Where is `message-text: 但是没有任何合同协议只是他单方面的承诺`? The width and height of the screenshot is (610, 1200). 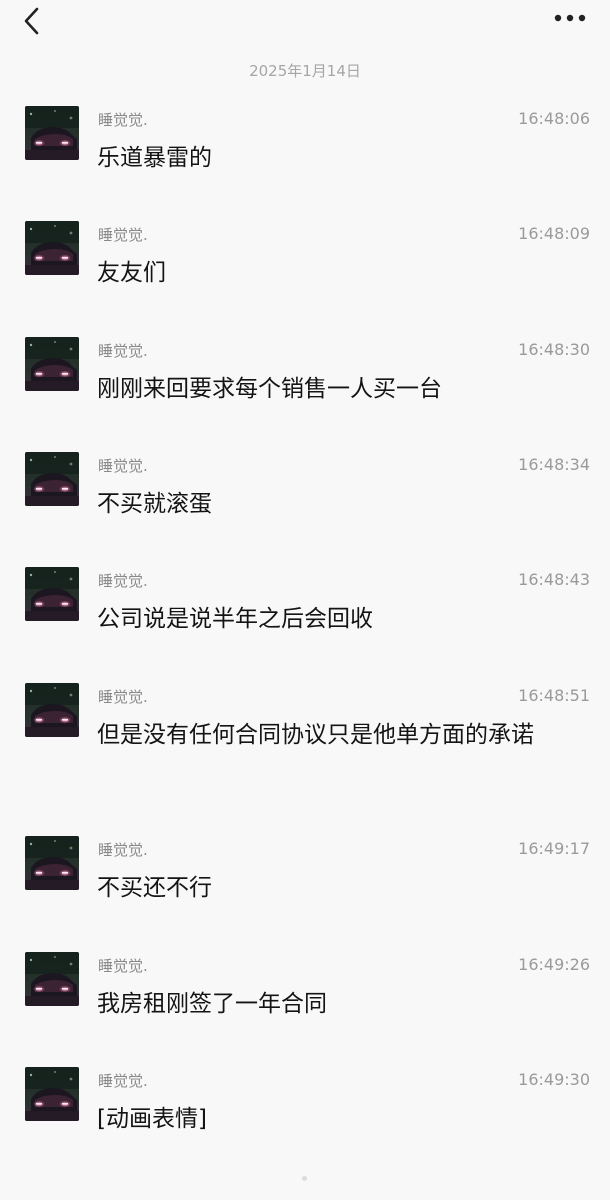
message-text: 但是没有任何合同协议只是他单方面的承诺 is located at coordinates (337, 735).